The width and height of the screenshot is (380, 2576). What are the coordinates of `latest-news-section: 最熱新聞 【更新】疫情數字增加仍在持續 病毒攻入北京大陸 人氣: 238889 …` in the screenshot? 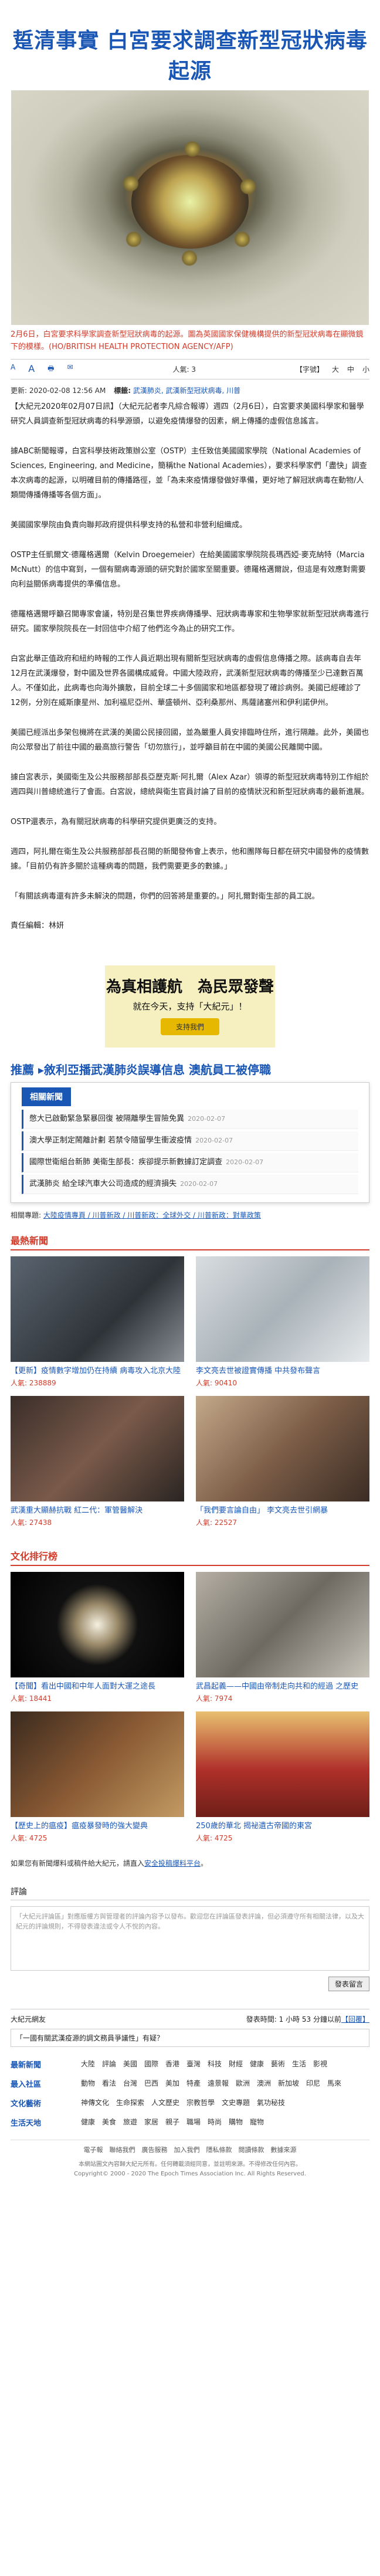 It's located at (190, 1385).